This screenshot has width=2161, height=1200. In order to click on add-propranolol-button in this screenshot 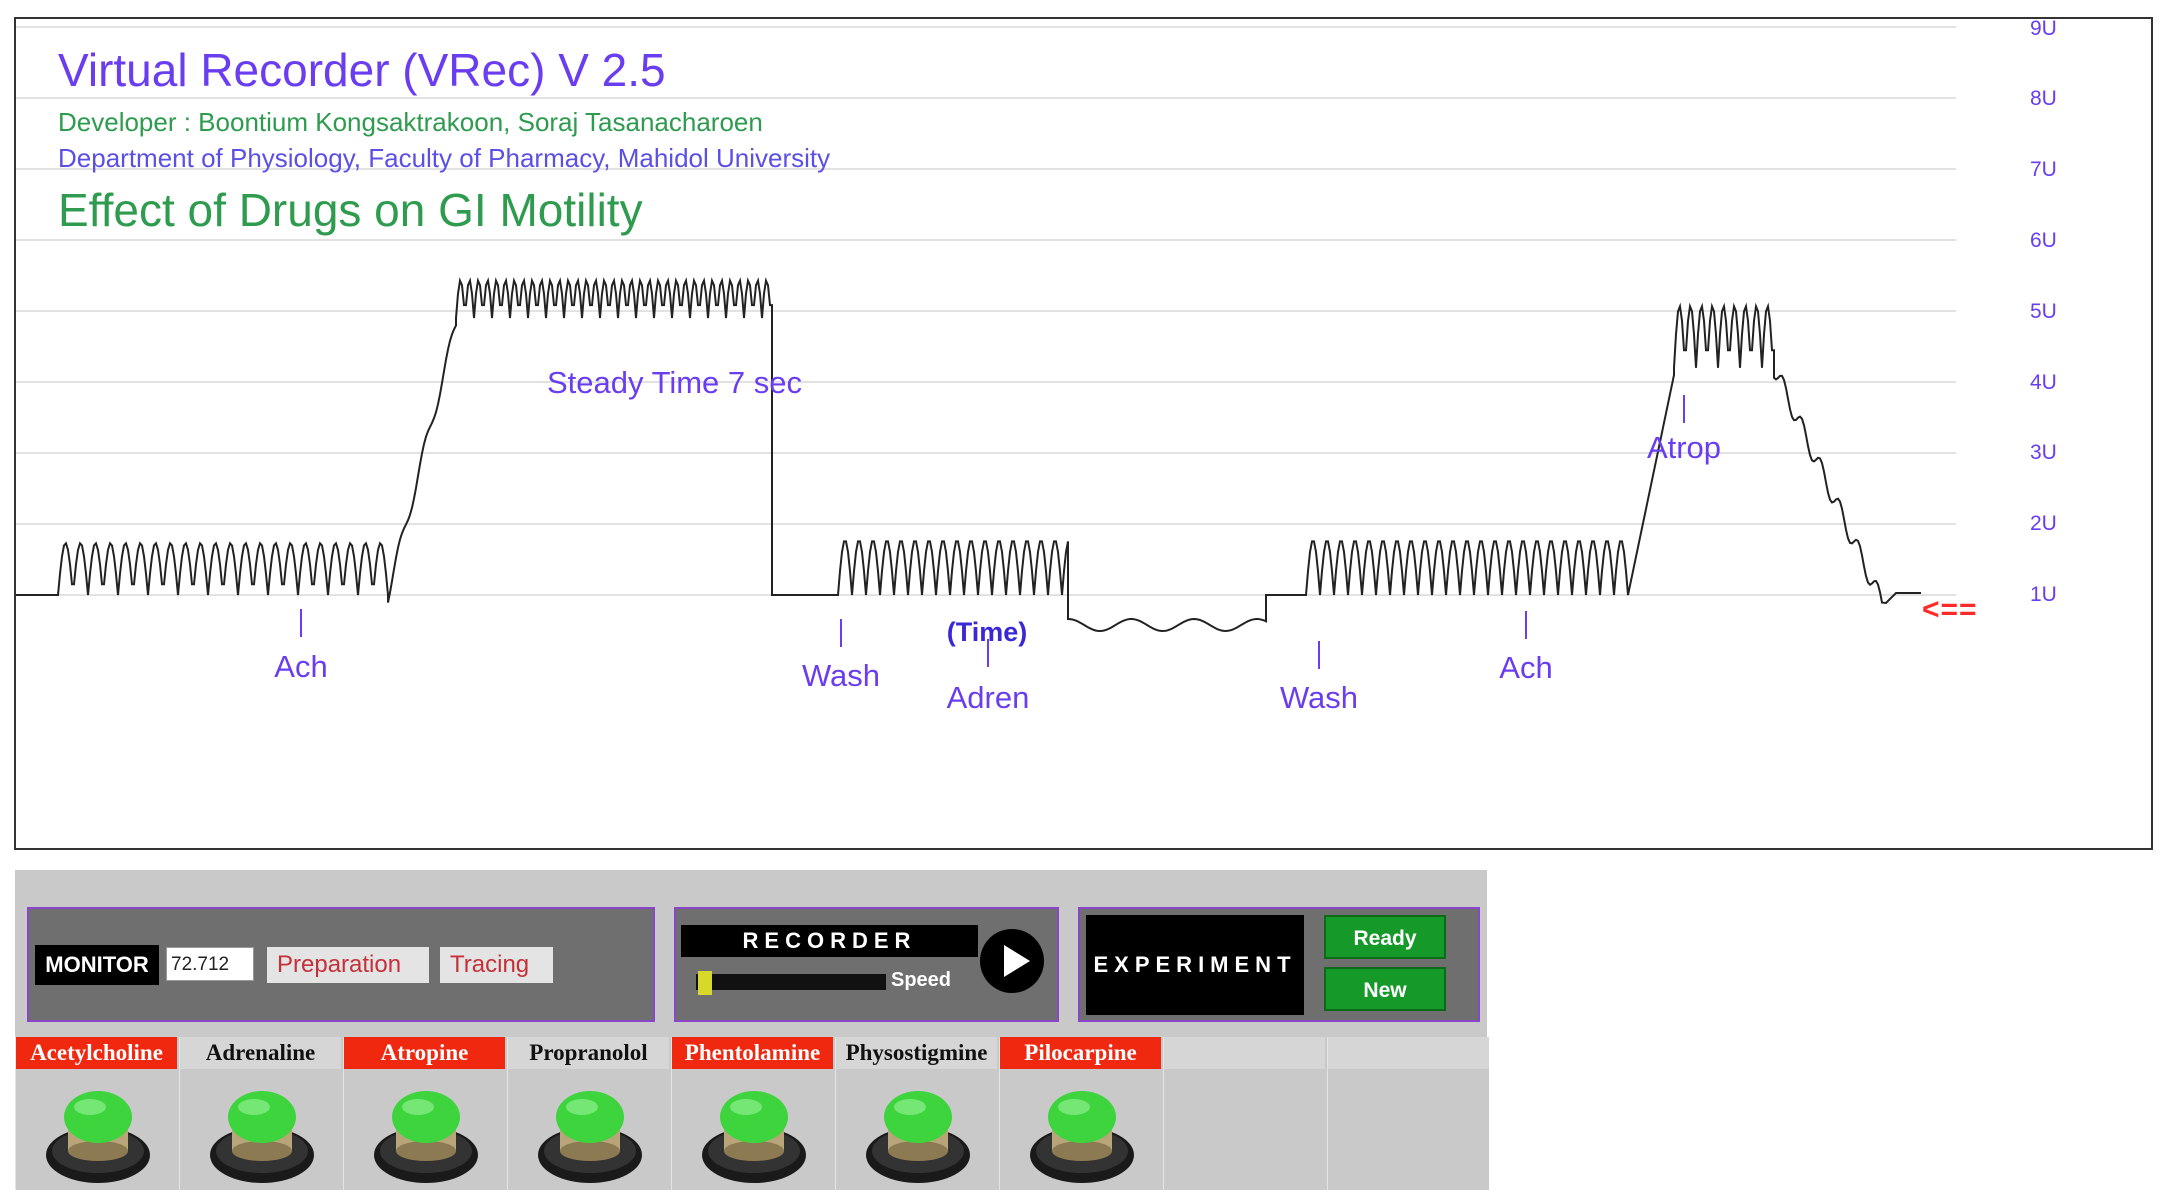, I will do `click(590, 1133)`.